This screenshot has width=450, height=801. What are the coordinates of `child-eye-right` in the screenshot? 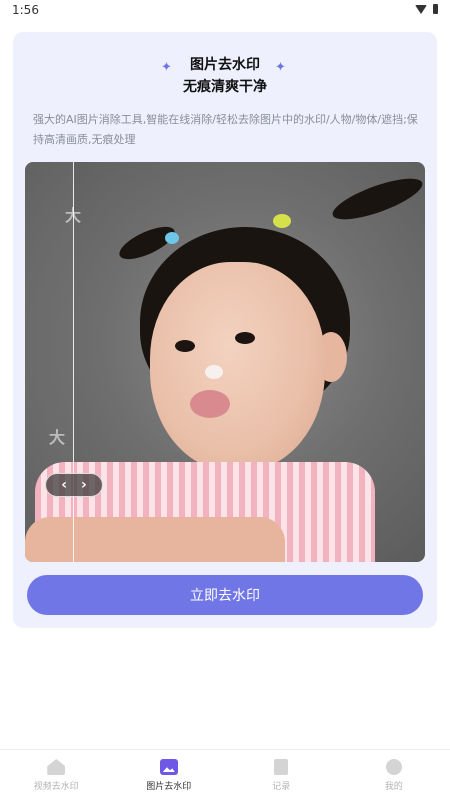 It's located at (245, 338).